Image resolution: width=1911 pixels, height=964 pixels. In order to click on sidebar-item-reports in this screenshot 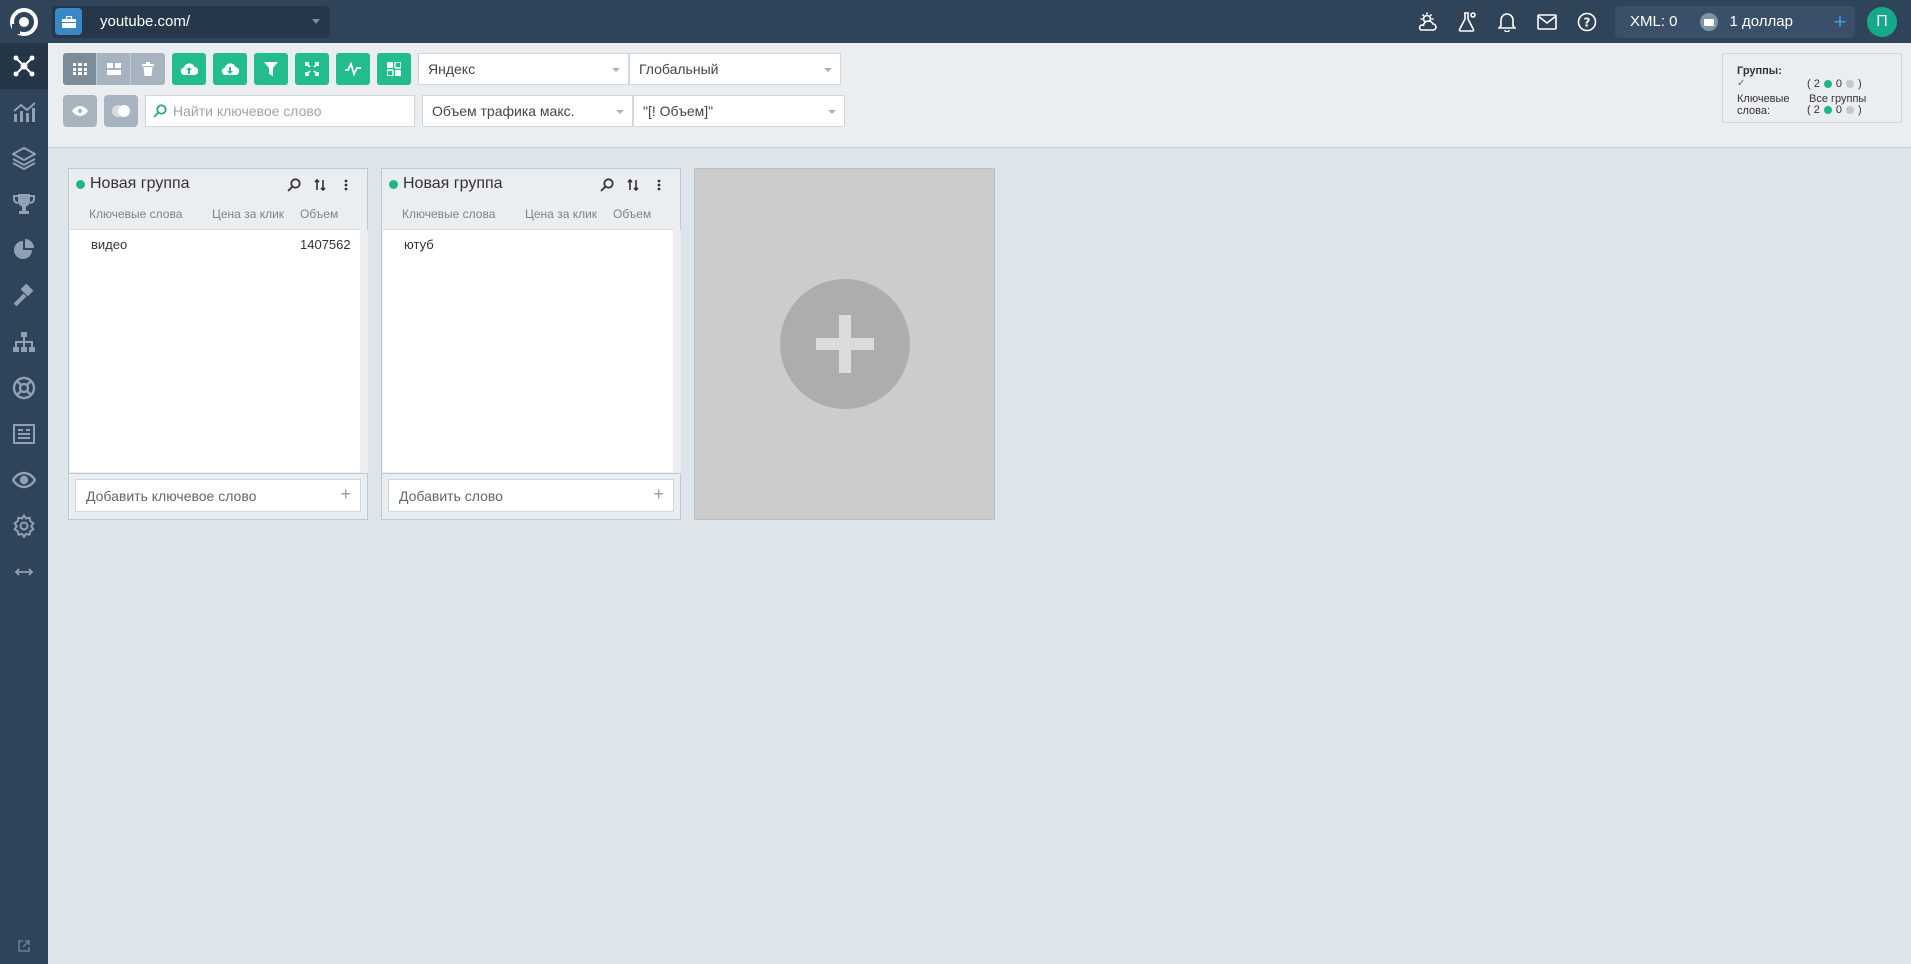, I will do `click(24, 434)`.